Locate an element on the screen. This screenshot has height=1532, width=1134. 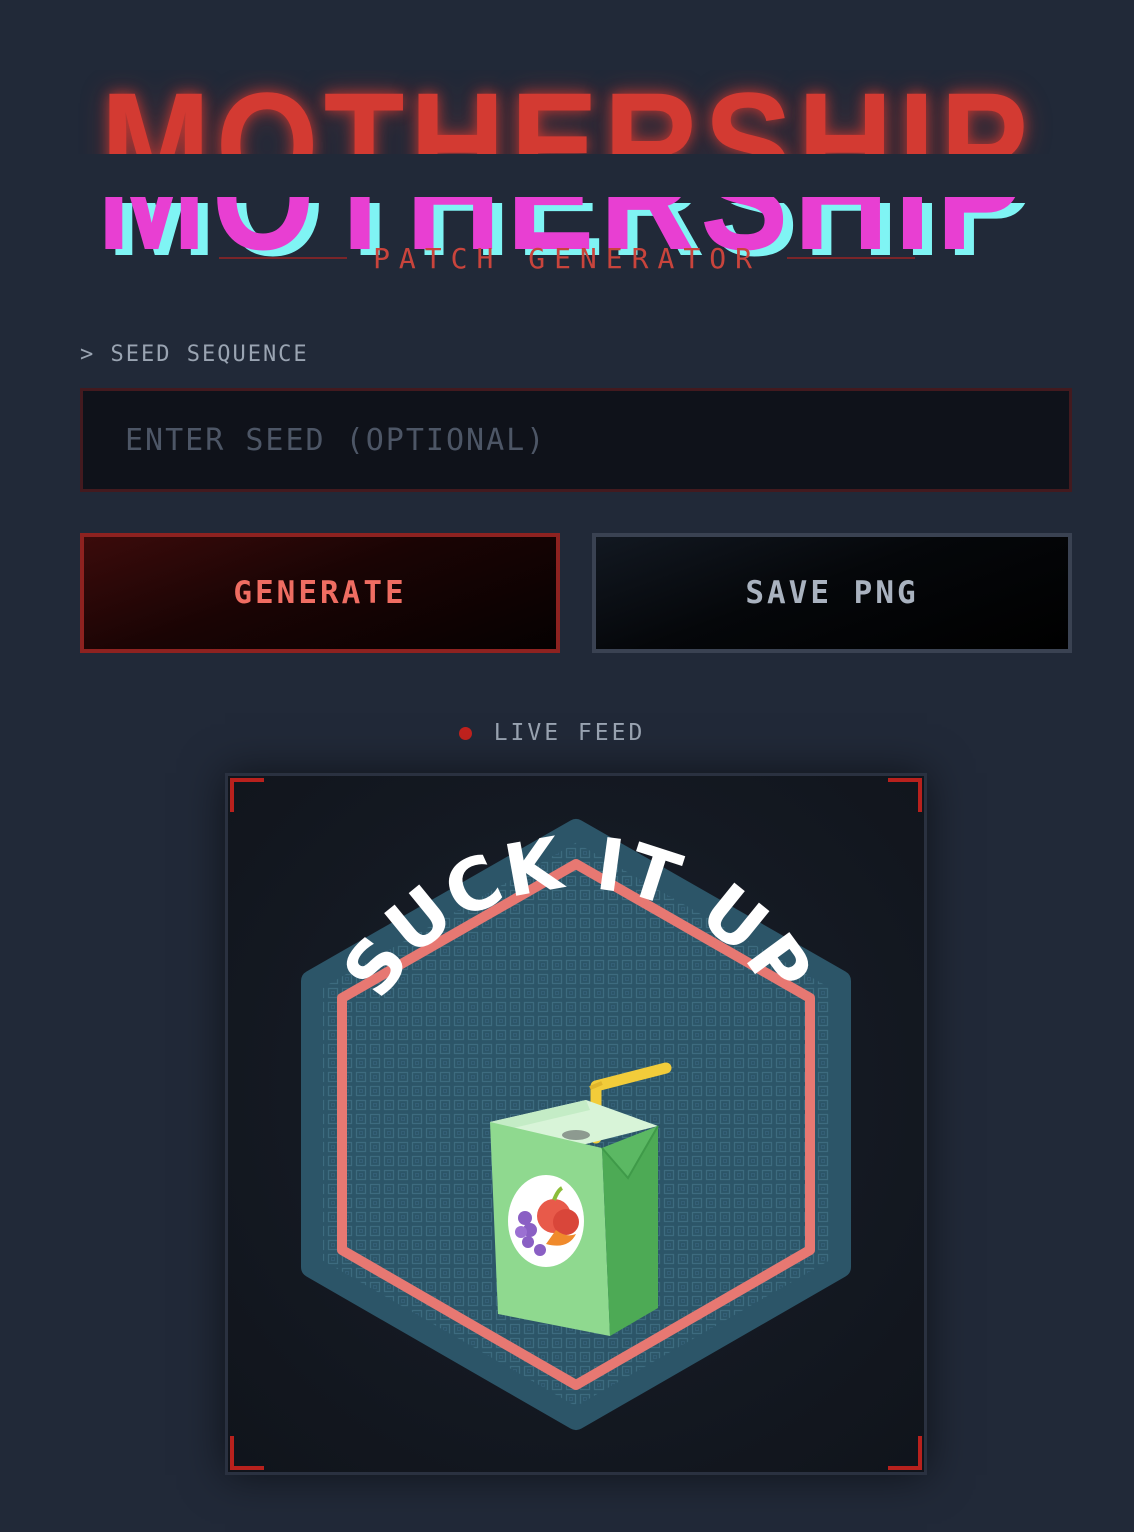
app-title: MOTHERSHIP MOTHERSHIP MOTHERSHIP is located at coordinates (567, 174).